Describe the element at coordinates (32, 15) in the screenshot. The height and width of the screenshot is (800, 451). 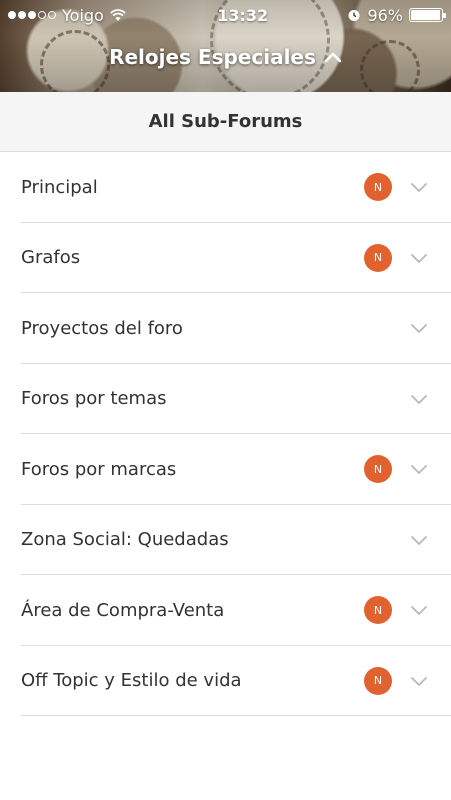
I see `signal-icon` at that location.